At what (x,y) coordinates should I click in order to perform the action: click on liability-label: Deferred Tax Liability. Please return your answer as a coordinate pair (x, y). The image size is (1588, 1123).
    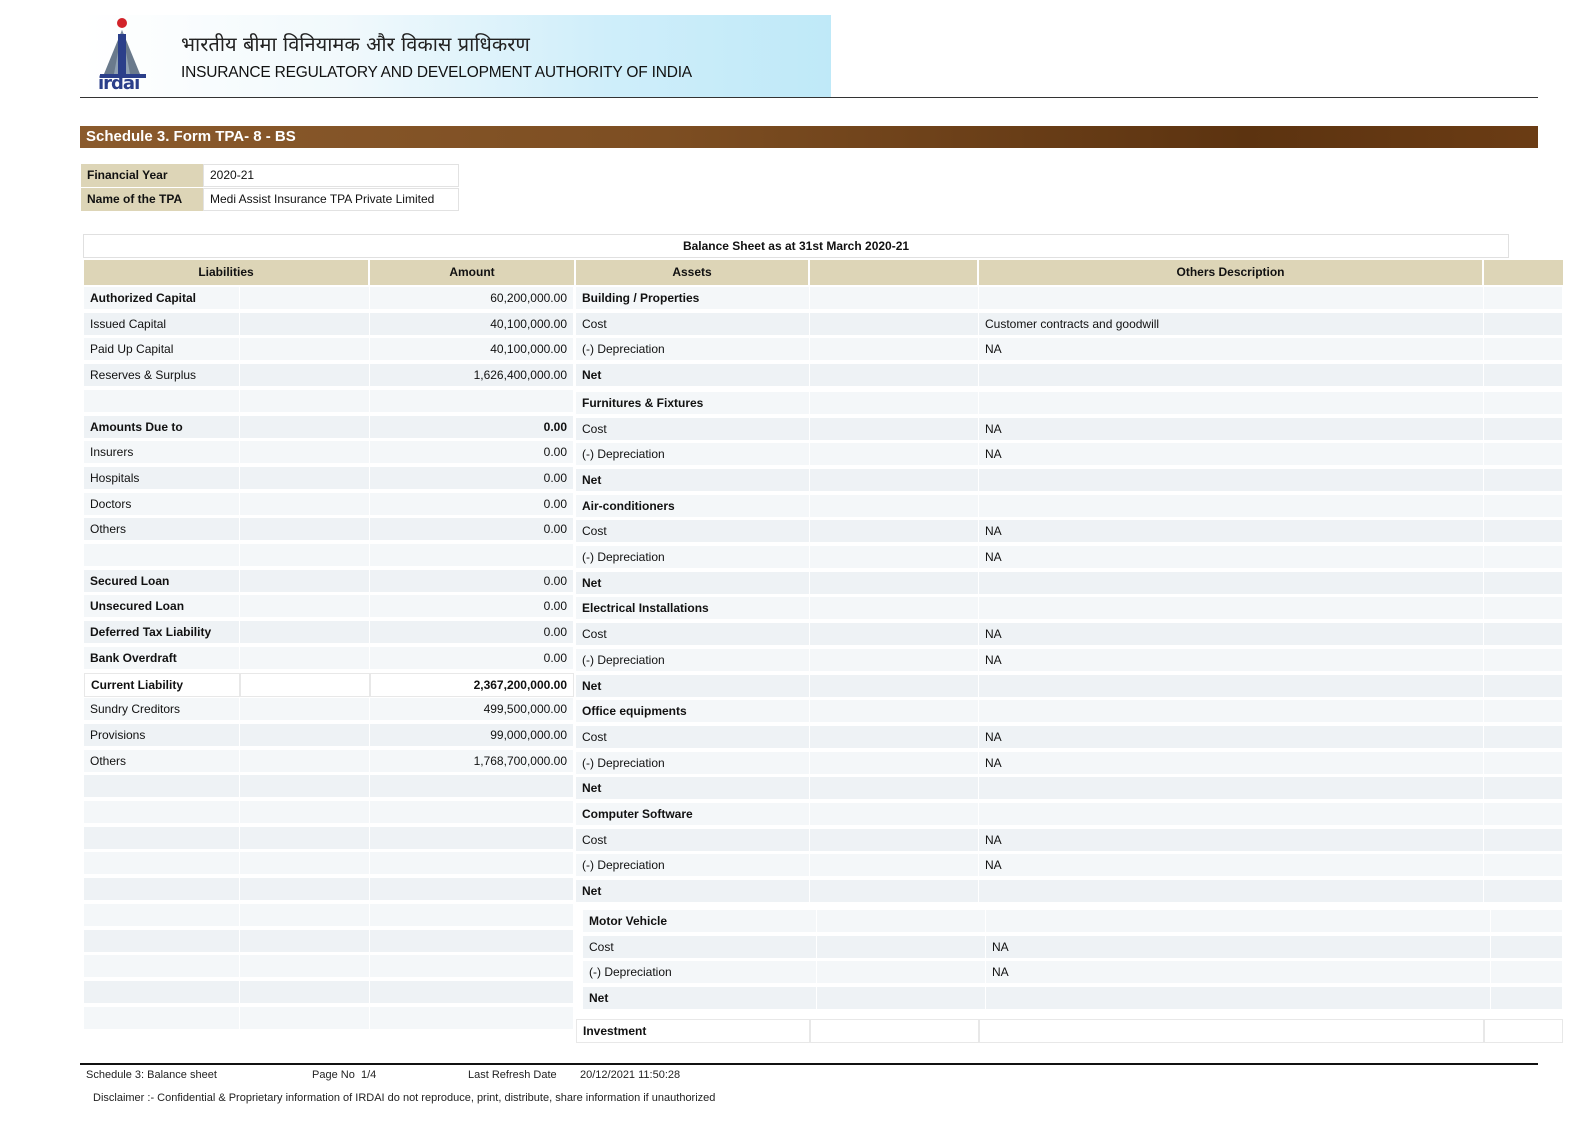
    Looking at the image, I should click on (162, 633).